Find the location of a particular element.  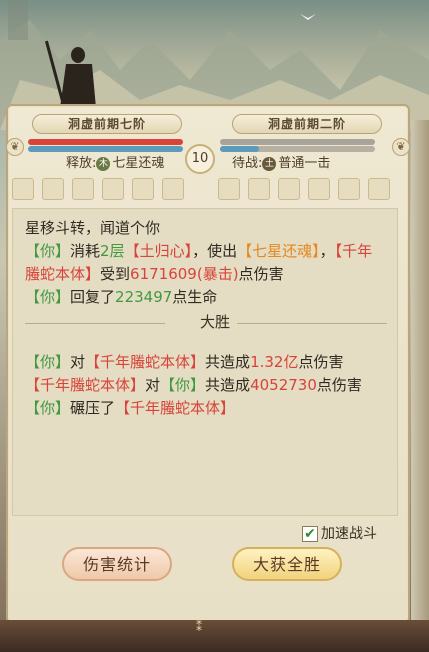

log-text: 消耗 is located at coordinates (85, 251).